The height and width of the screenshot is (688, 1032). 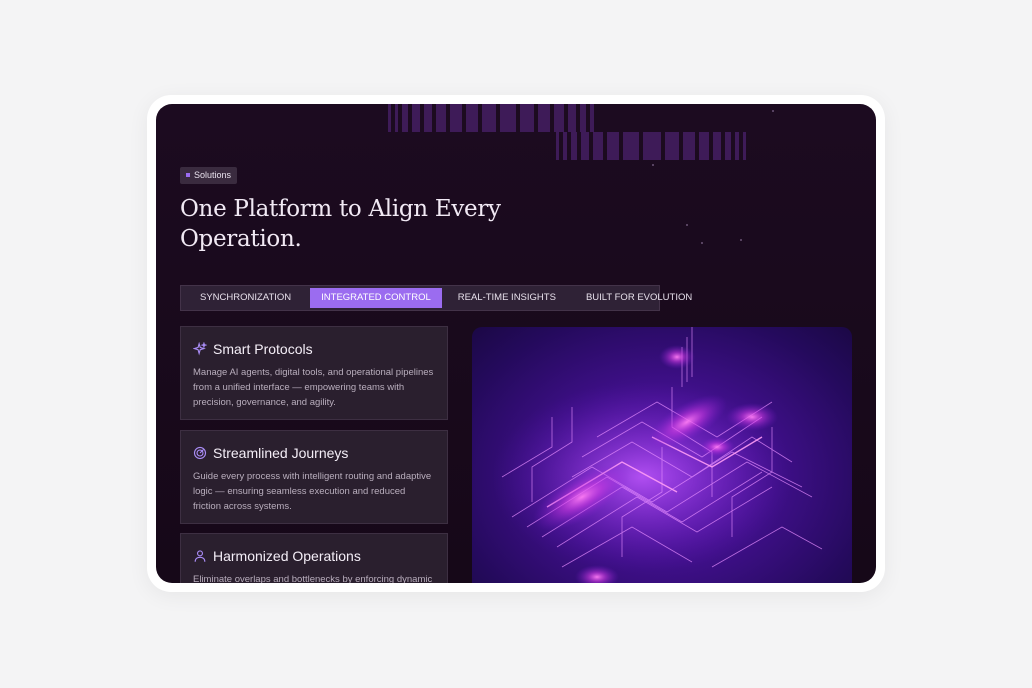 I want to click on circuit-lines-graphic, so click(x=657, y=455).